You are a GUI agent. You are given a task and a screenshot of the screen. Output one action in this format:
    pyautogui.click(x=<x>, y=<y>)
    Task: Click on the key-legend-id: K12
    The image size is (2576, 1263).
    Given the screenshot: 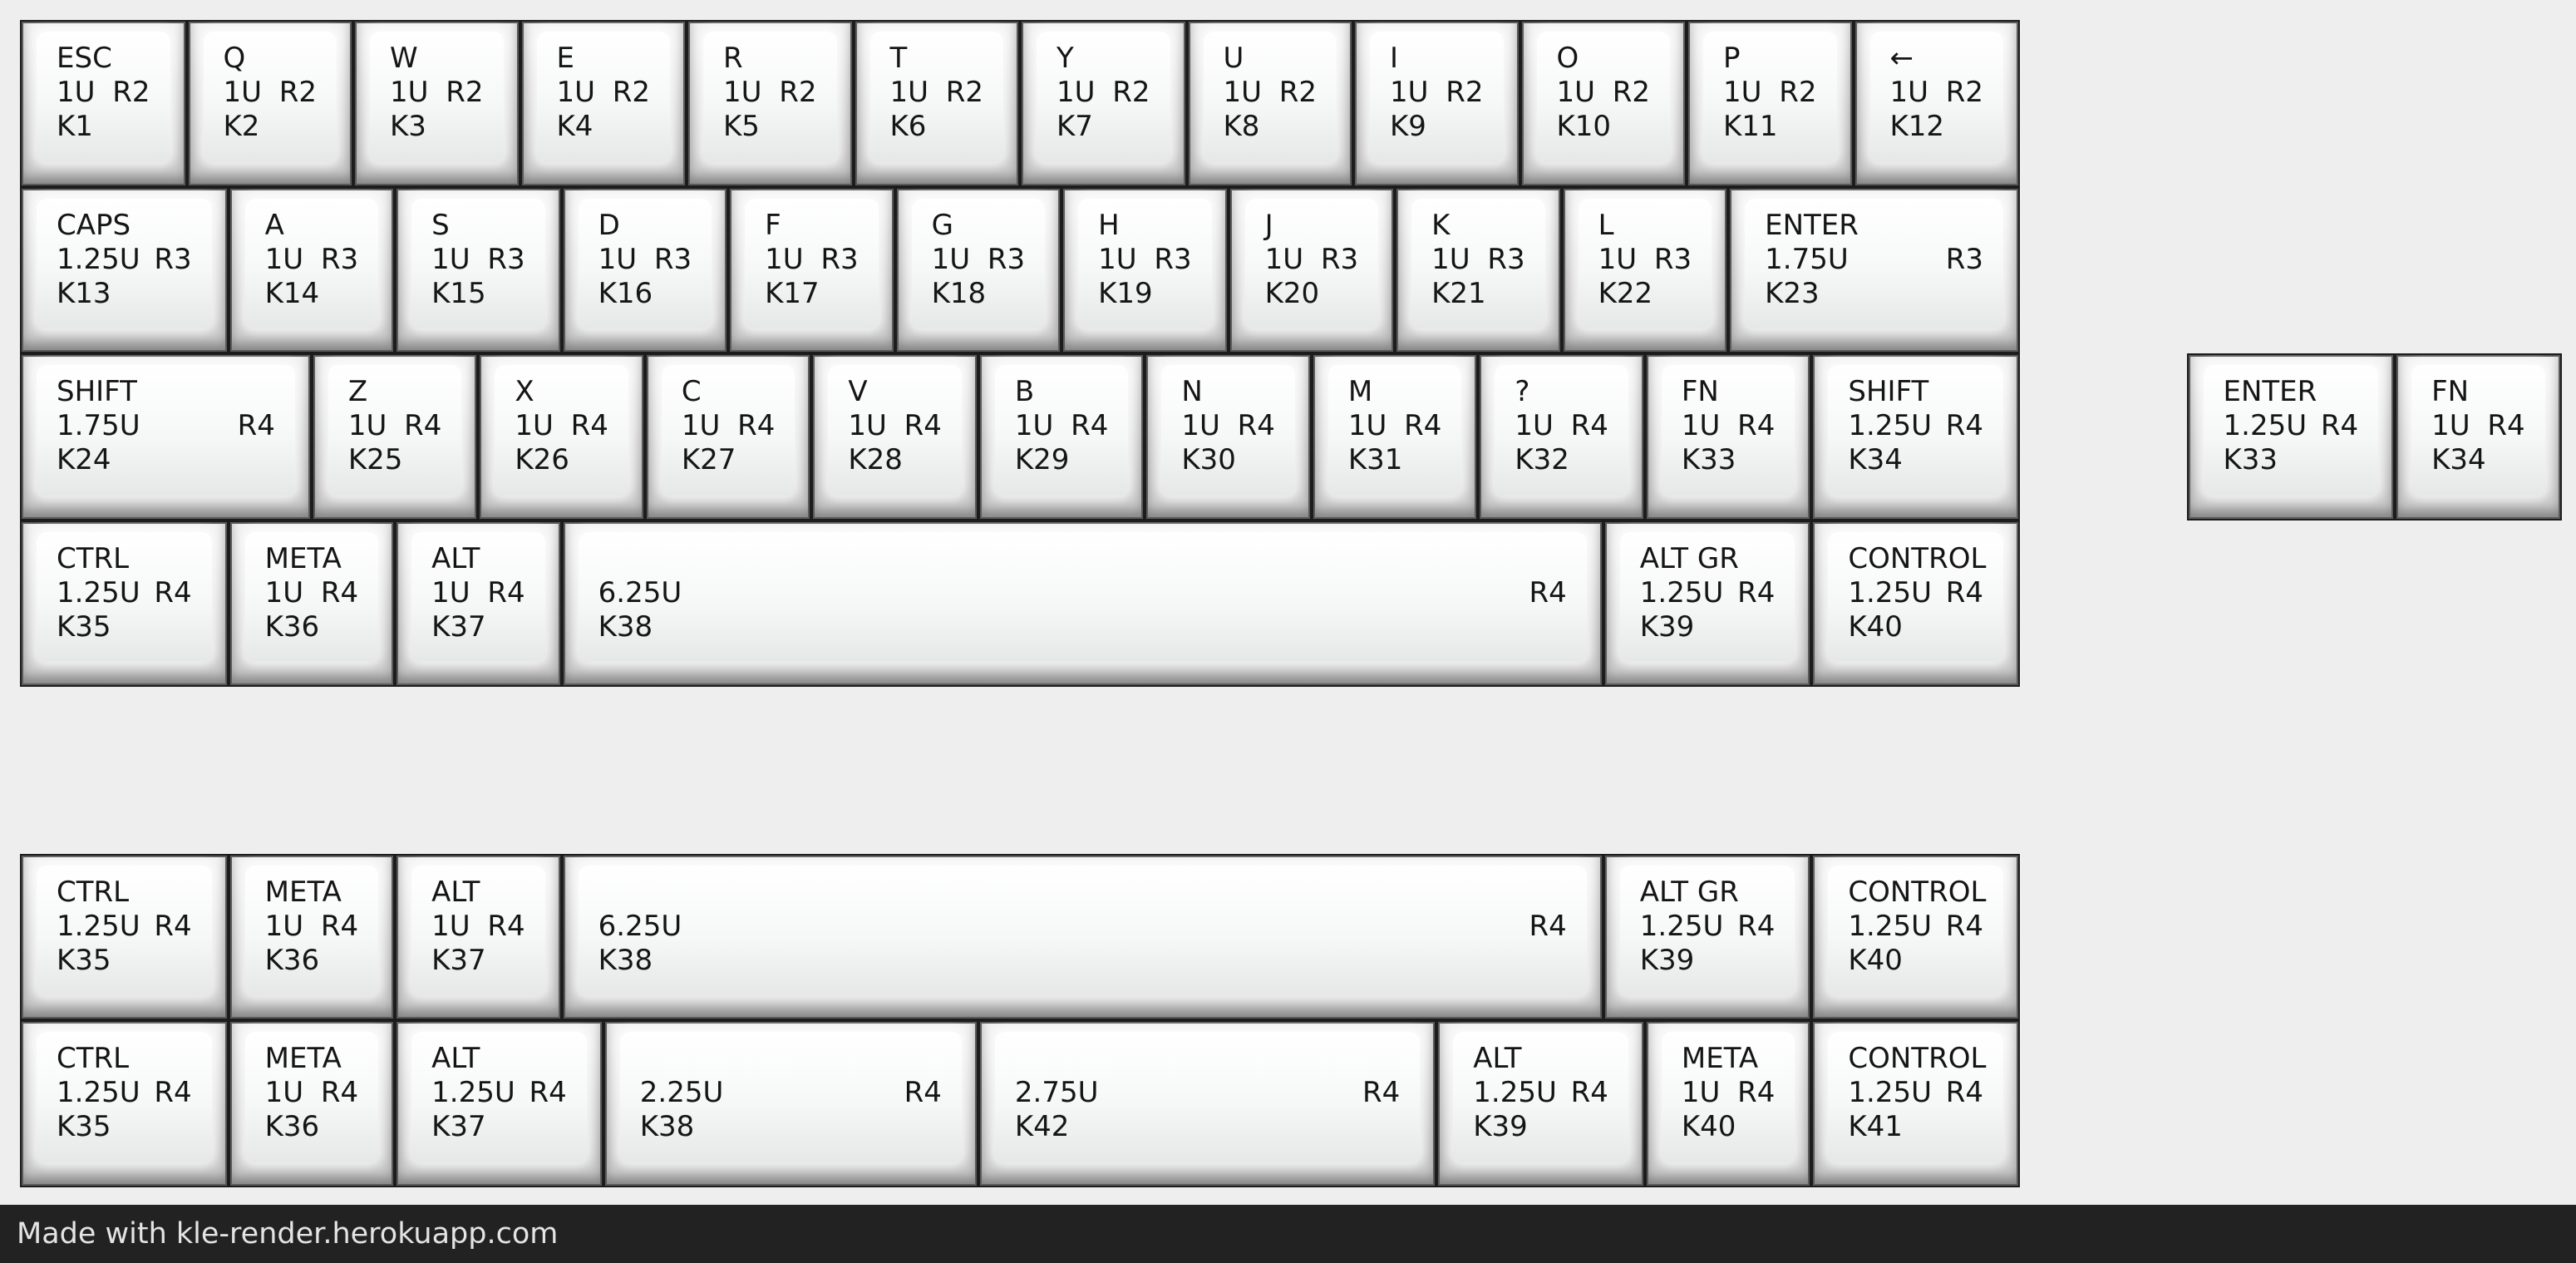 What is the action you would take?
    pyautogui.click(x=1917, y=126)
    